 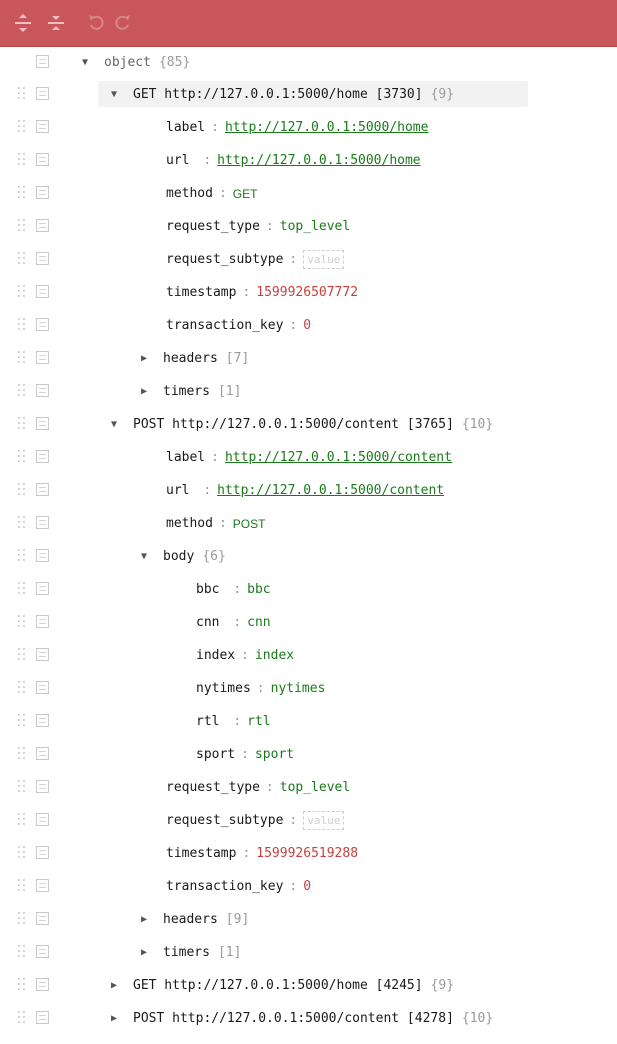 I want to click on field-value: cnn, so click(x=258, y=622).